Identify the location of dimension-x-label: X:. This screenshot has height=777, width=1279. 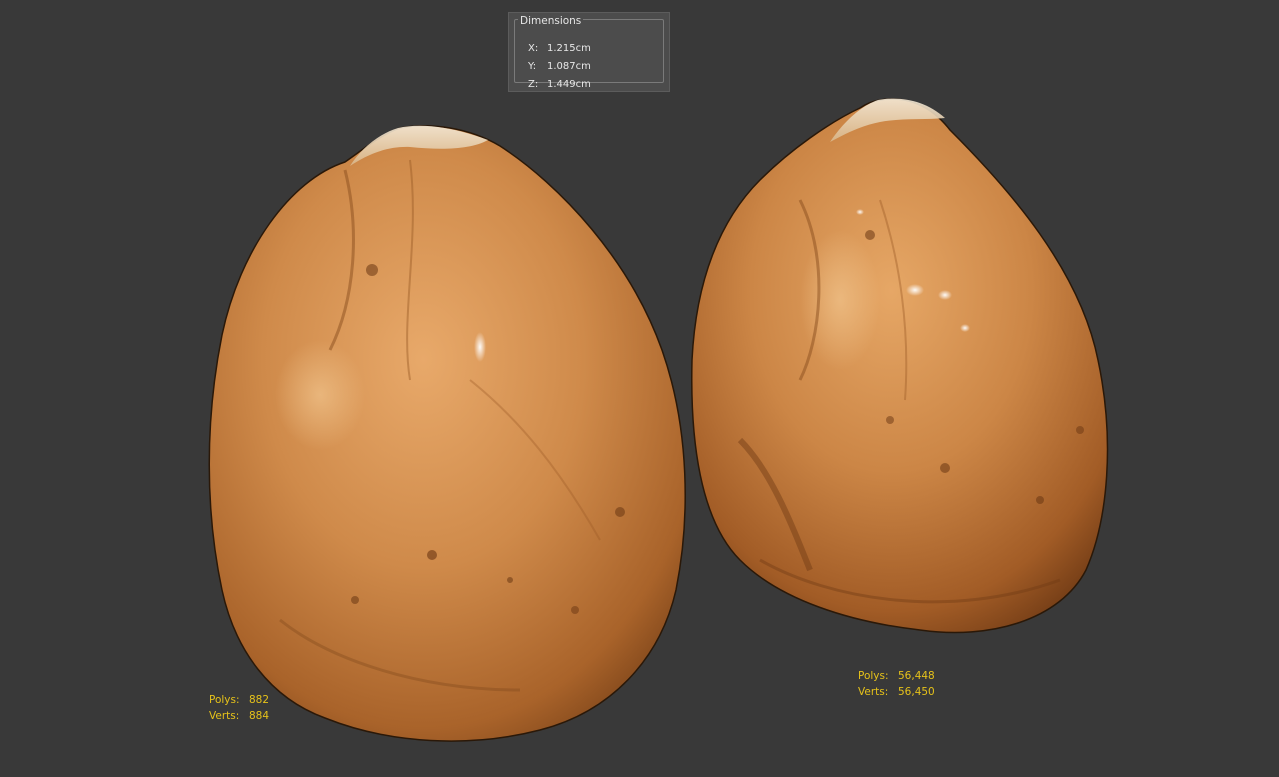
(533, 48).